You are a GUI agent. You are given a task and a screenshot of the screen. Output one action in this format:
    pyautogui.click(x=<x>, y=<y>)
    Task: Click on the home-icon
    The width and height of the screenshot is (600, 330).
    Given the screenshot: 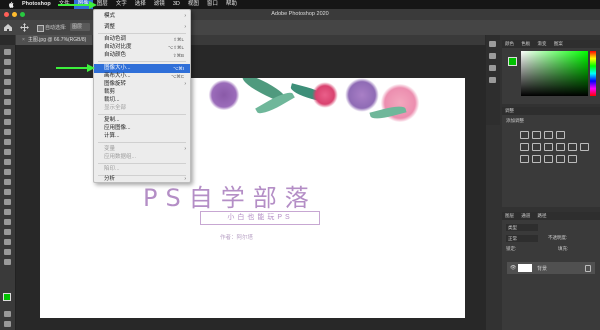 What is the action you would take?
    pyautogui.click(x=8, y=27)
    